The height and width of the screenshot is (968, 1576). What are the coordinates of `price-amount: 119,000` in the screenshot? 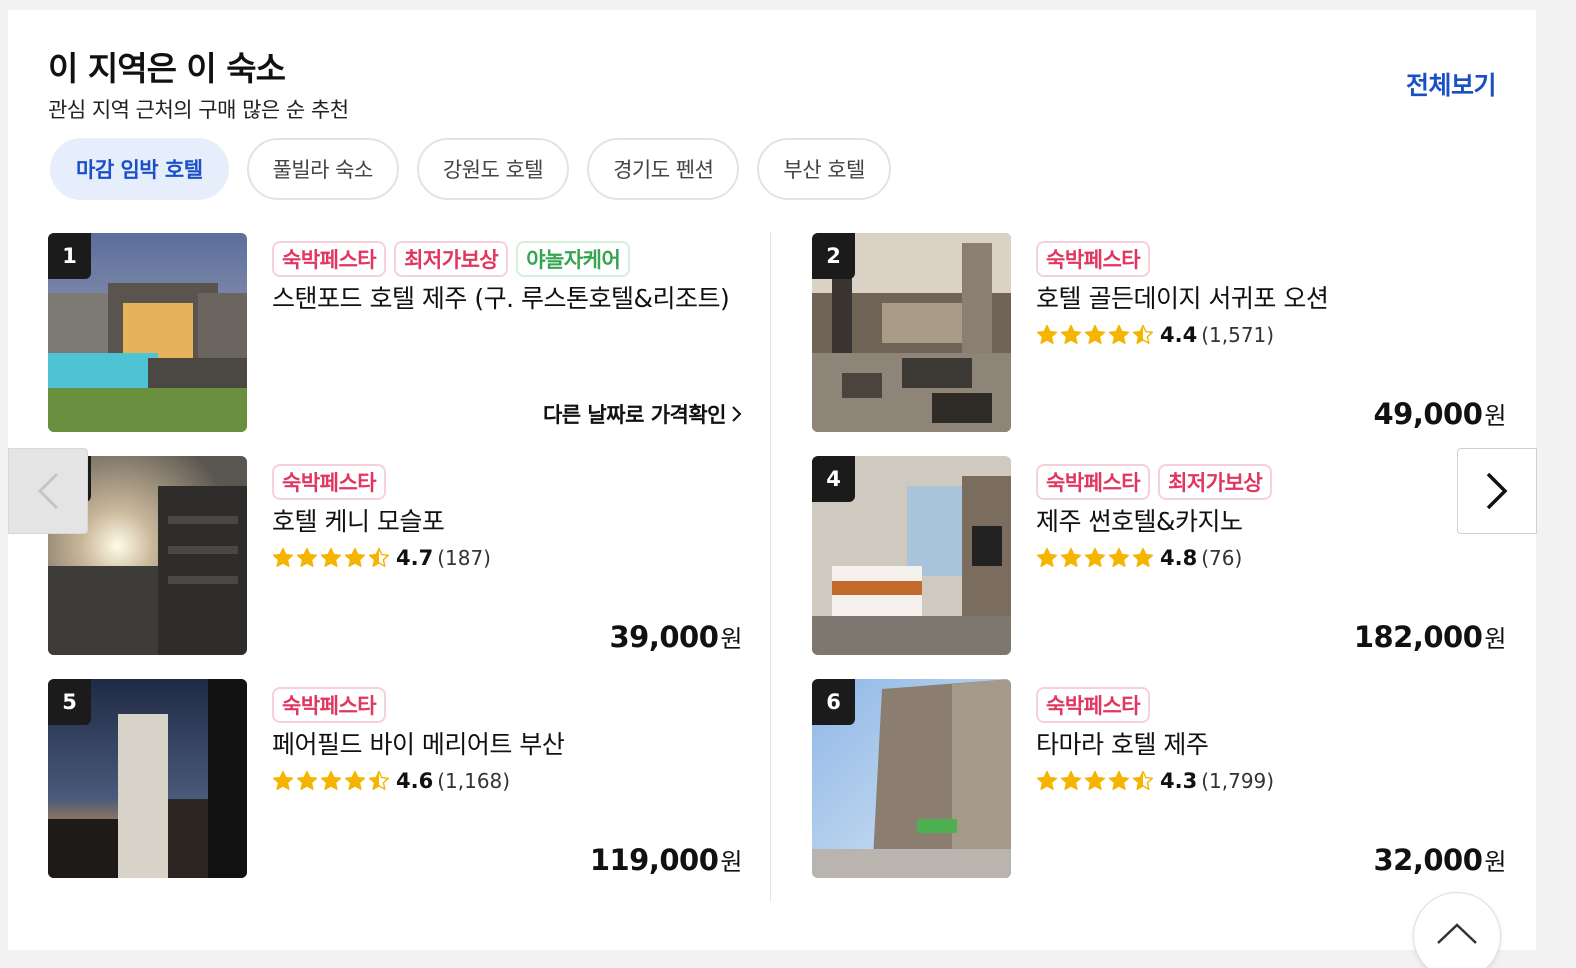 It's located at (654, 860).